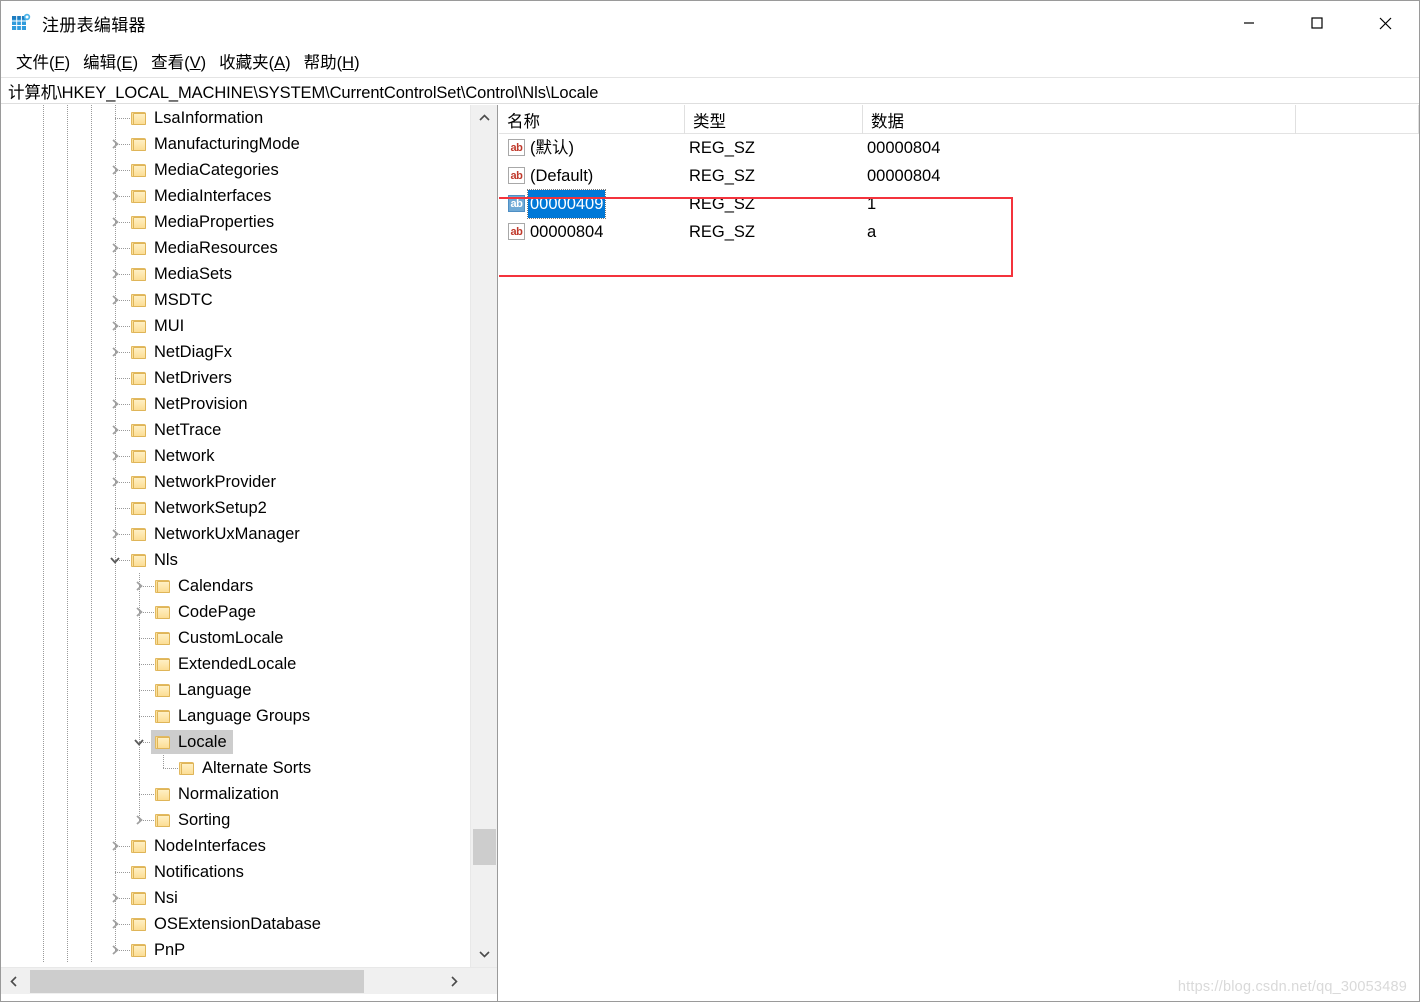 Image resolution: width=1420 pixels, height=1002 pixels. I want to click on menu-item-3: 查看(V), so click(179, 61).